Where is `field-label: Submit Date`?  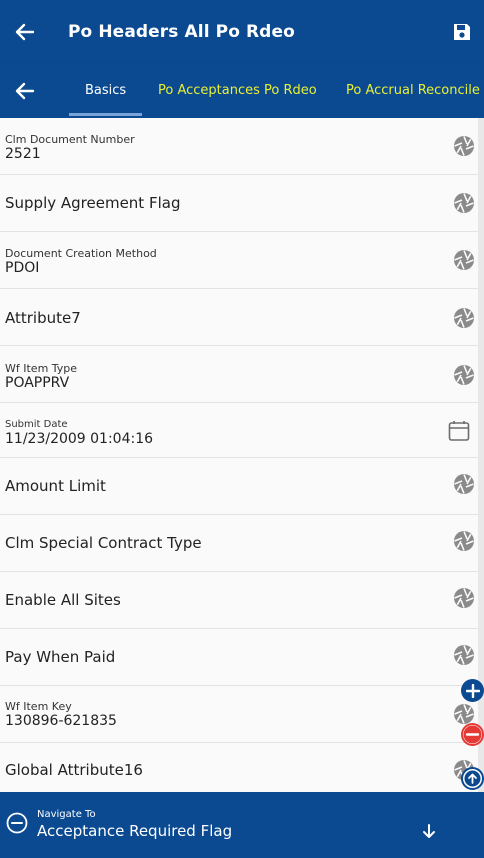 field-label: Submit Date is located at coordinates (36, 424).